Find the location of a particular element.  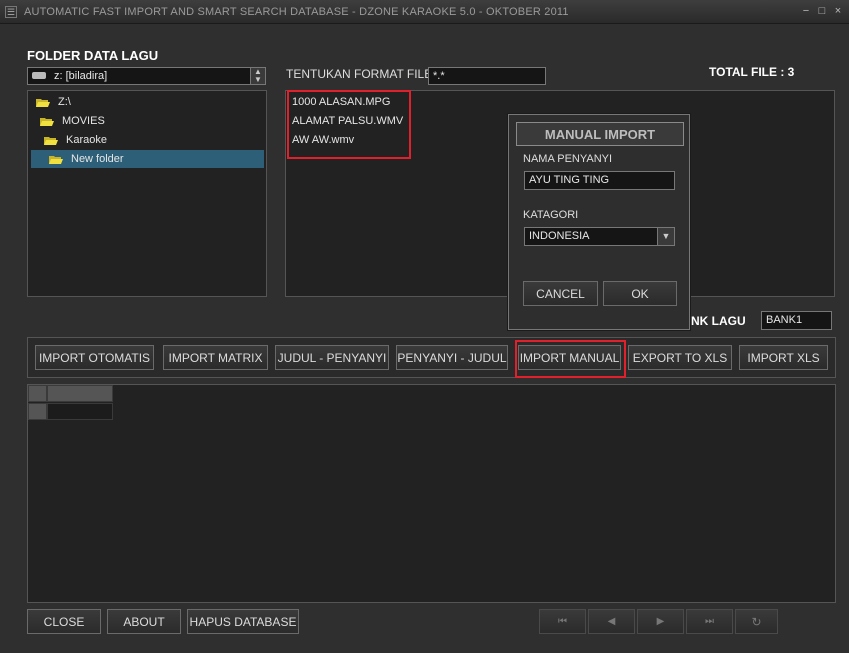

singer-label: NAMA PENYANYI is located at coordinates (568, 159).